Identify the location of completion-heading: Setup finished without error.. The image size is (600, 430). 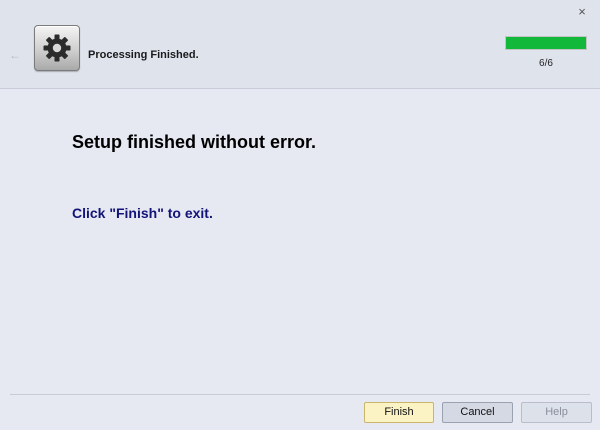
(194, 142).